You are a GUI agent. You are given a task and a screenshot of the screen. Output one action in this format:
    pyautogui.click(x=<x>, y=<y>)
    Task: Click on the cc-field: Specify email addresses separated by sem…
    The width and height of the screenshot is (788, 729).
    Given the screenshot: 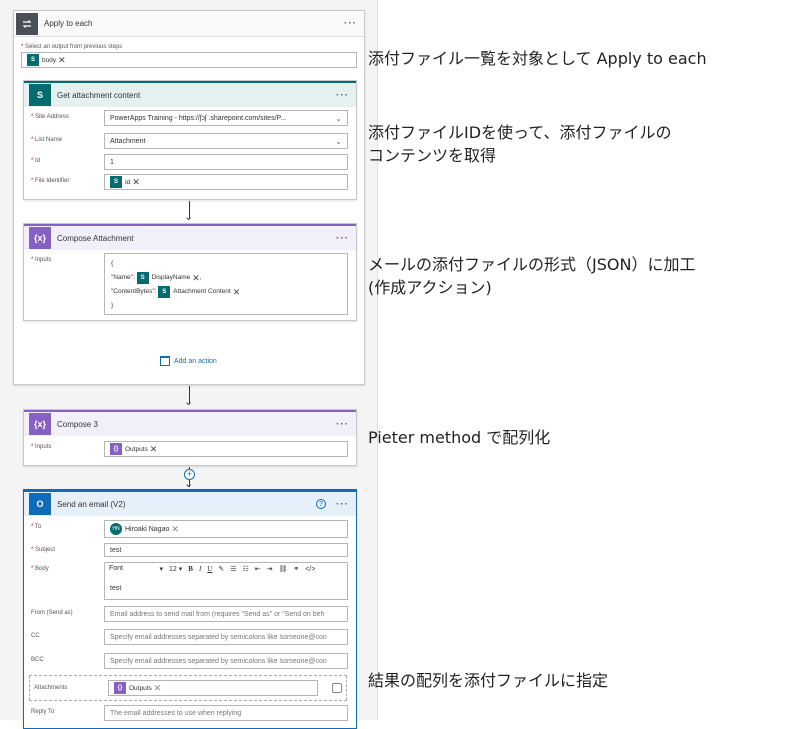 What is the action you would take?
    pyautogui.click(x=226, y=637)
    